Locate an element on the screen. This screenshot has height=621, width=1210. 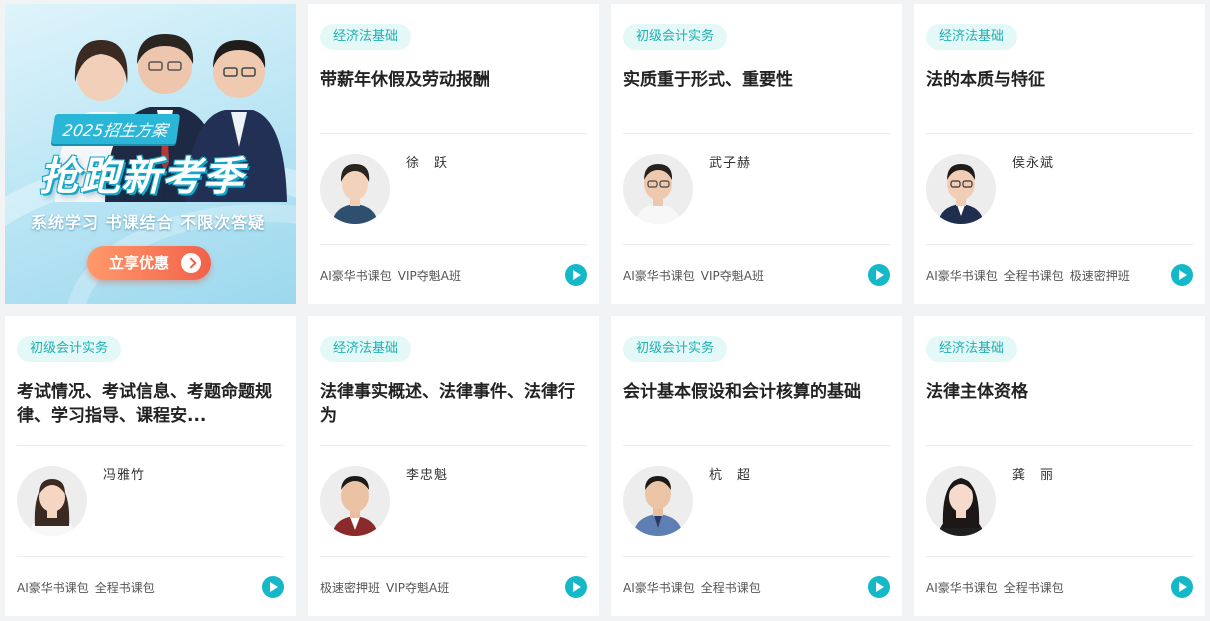
course-card: 经济法基础 法律主体资格 龚 丽 AI豪华书课包 全程书课包 is located at coordinates (1059, 466).